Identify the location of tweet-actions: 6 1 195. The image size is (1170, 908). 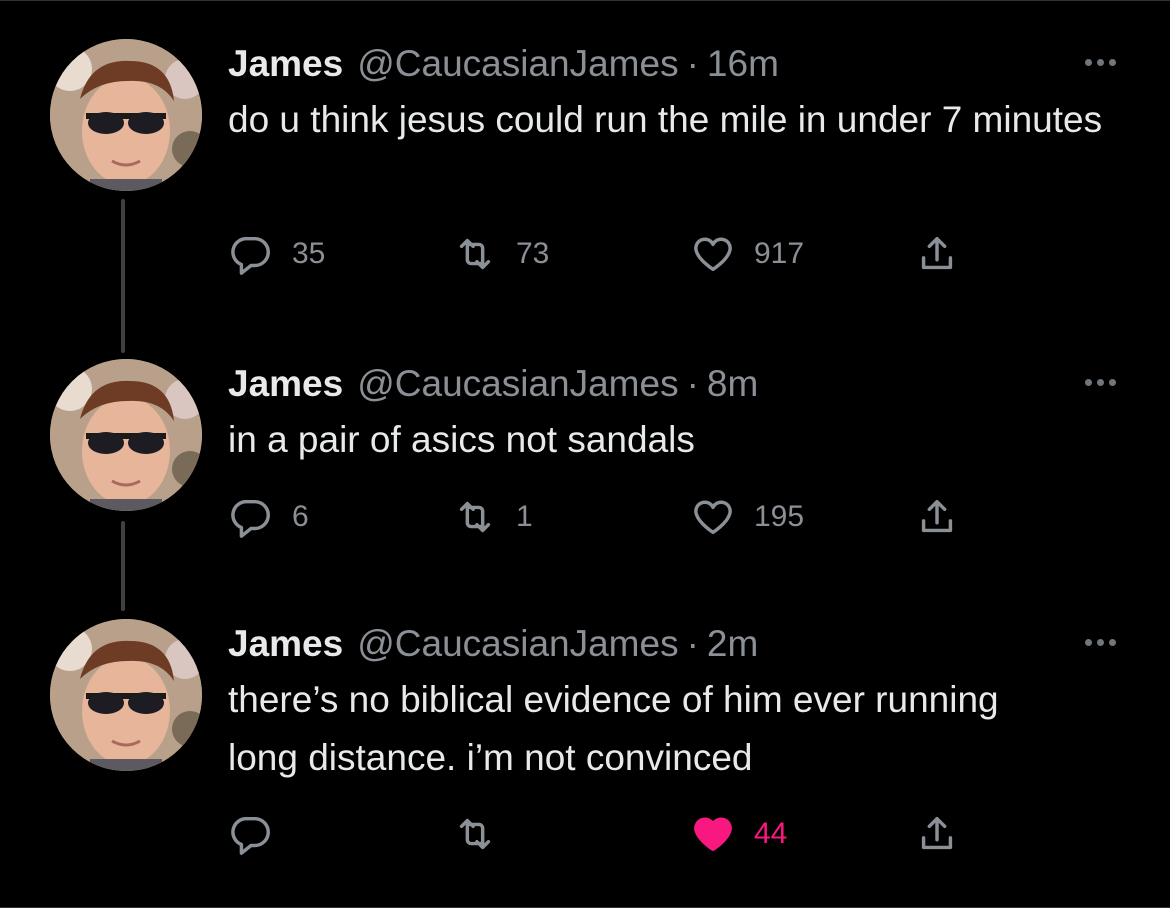
(608, 517).